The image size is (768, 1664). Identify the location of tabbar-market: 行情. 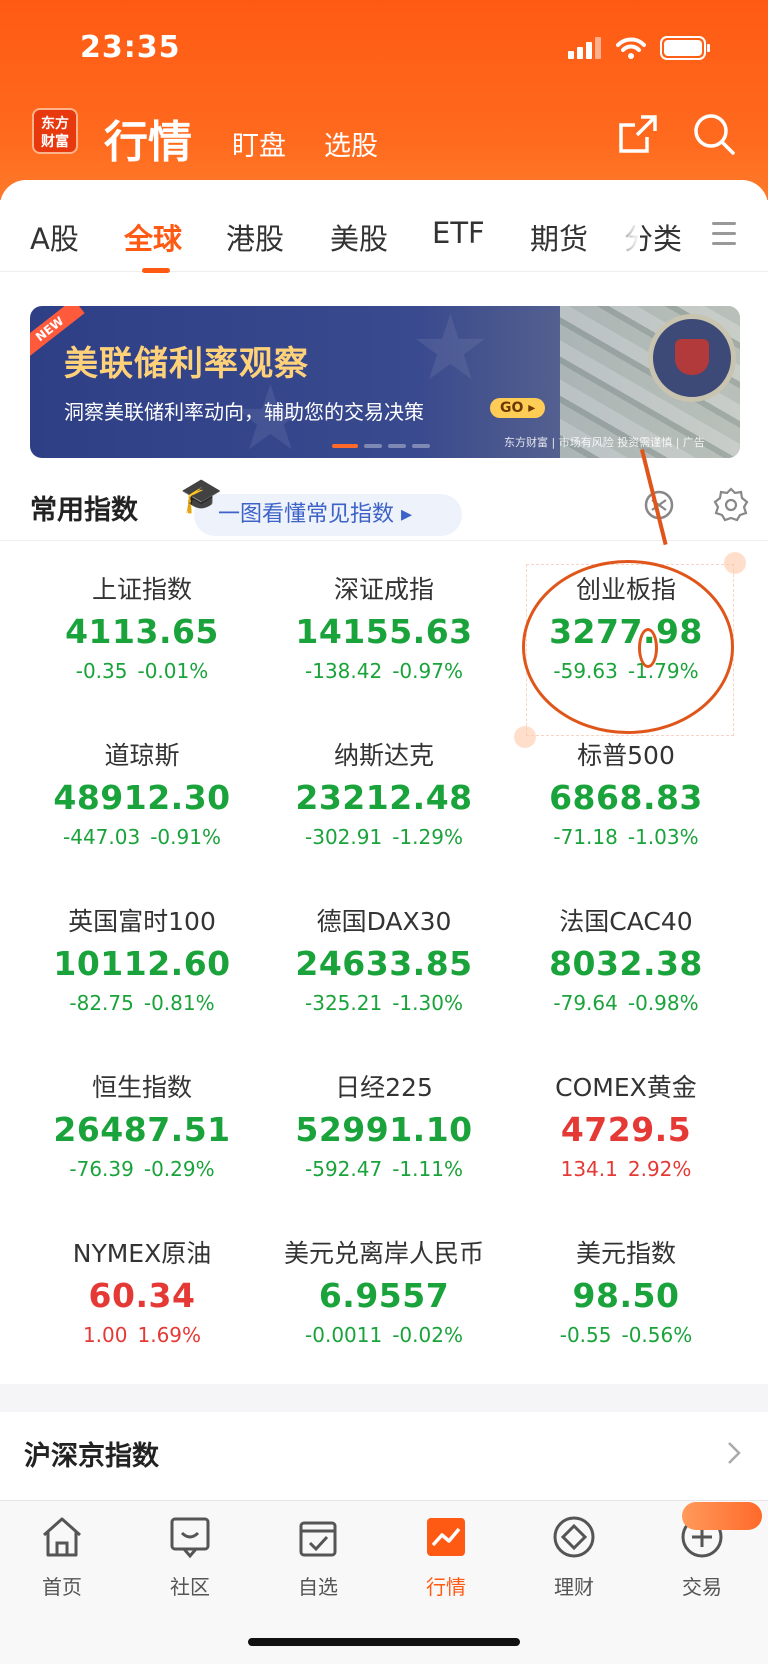
(446, 1556).